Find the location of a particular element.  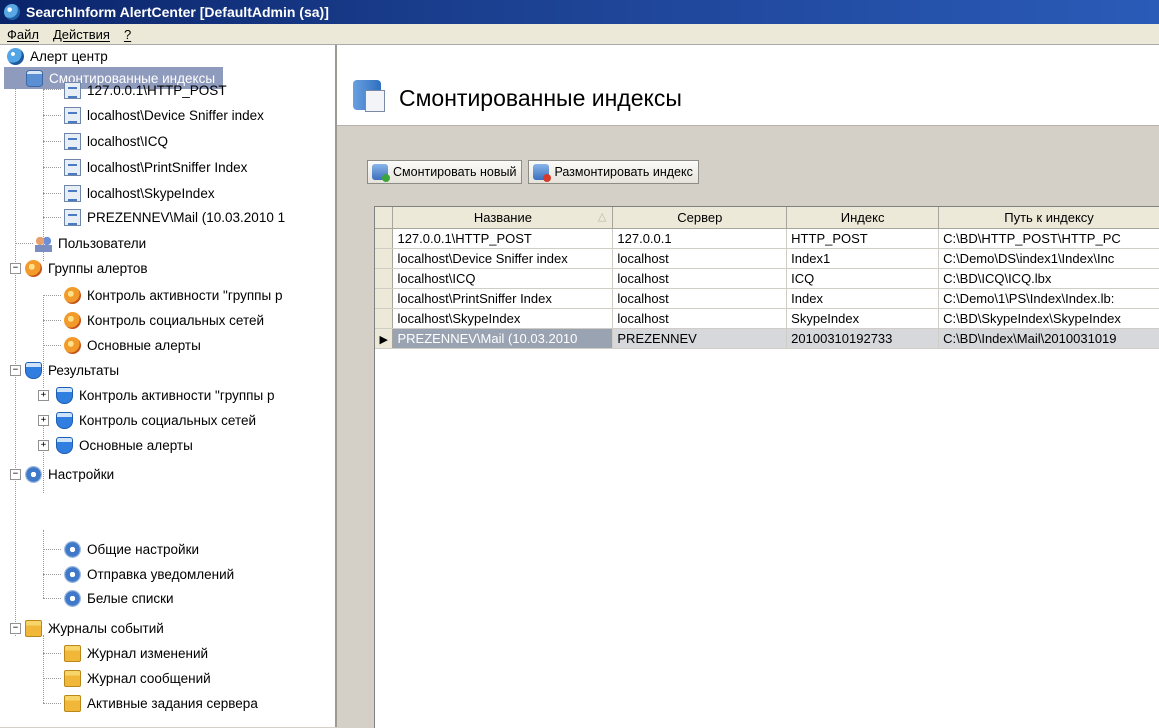

cell-index: Index is located at coordinates (863, 298).